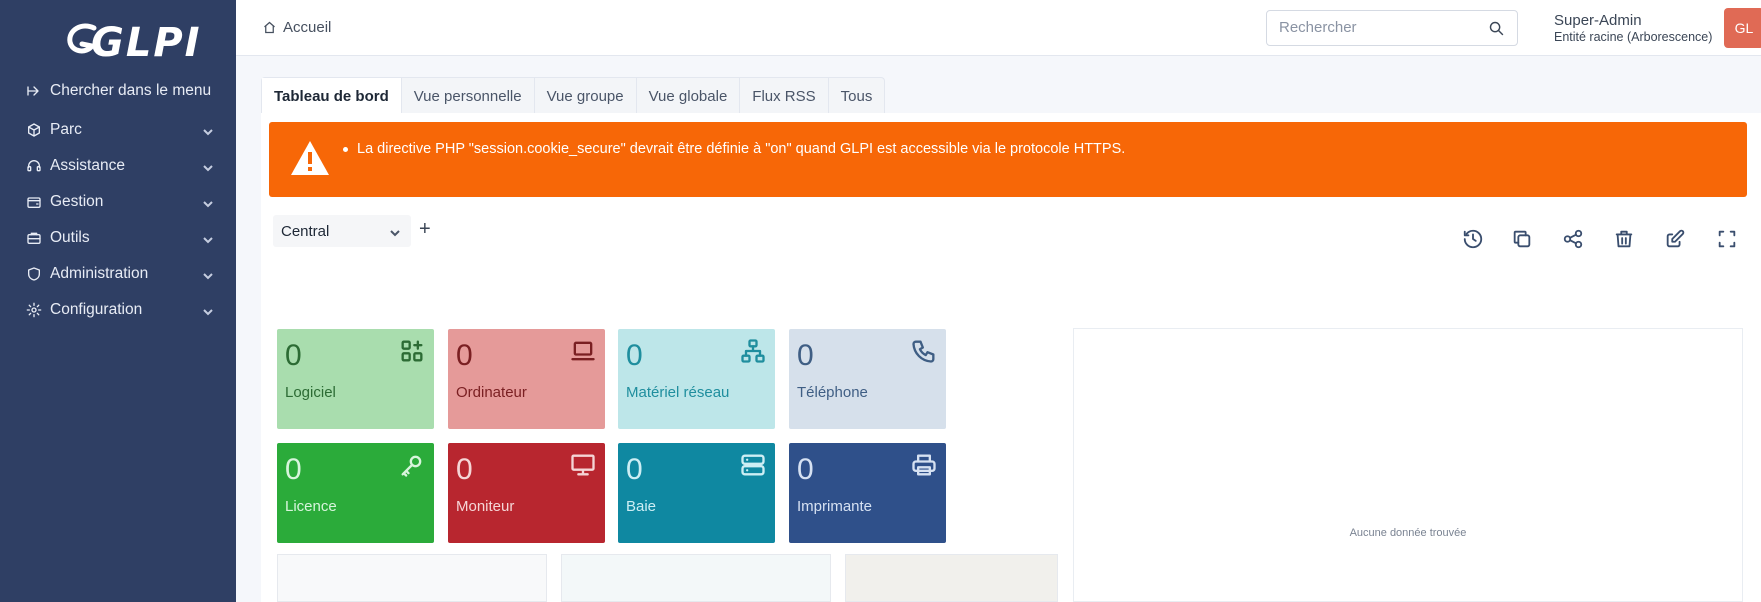  Describe the element at coordinates (66, 129) in the screenshot. I see `sidebar-item-label: Parc` at that location.